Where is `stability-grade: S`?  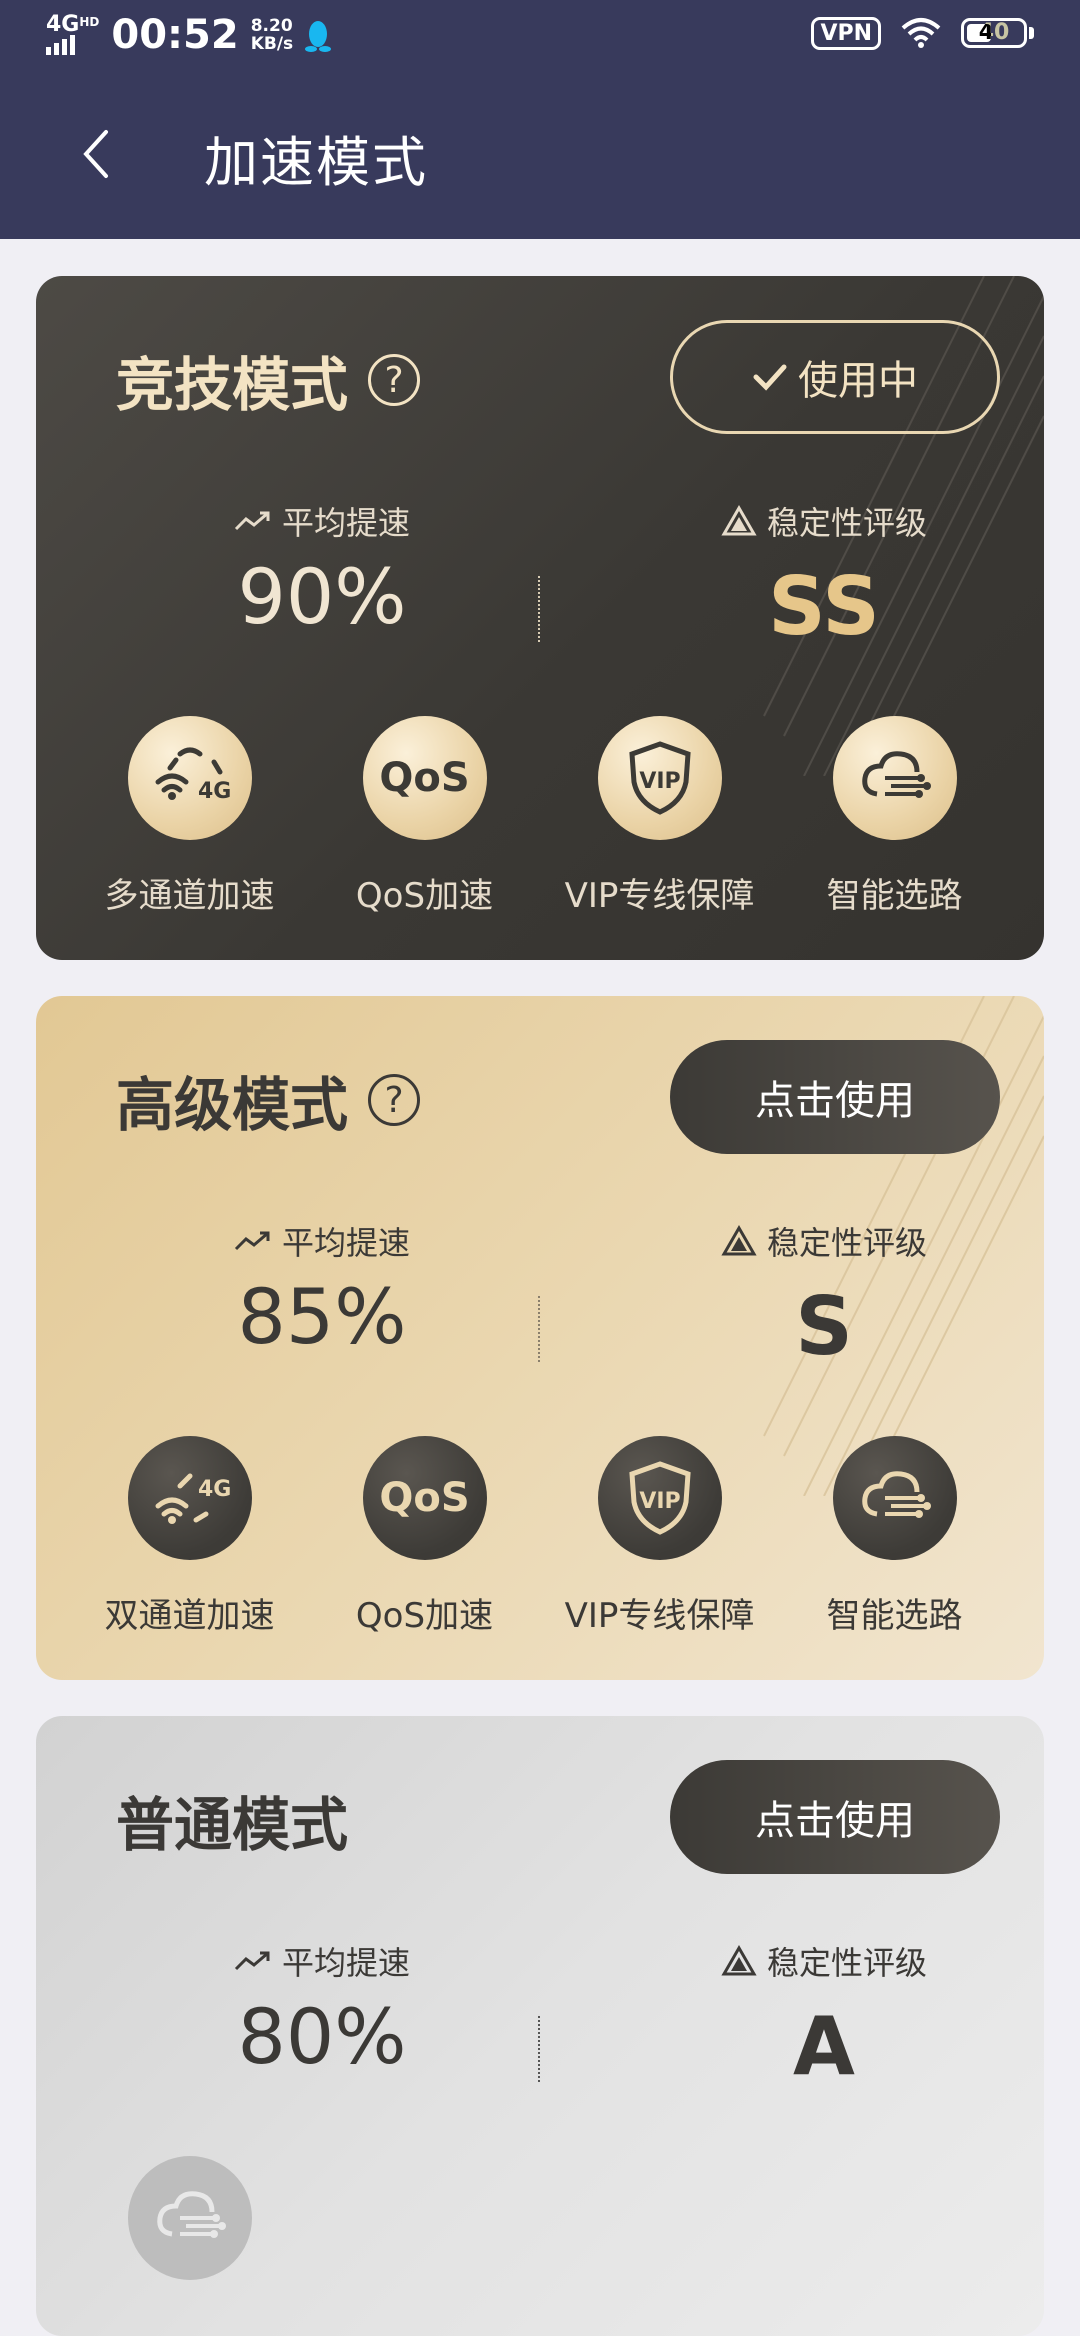 stability-grade: S is located at coordinates (824, 1326).